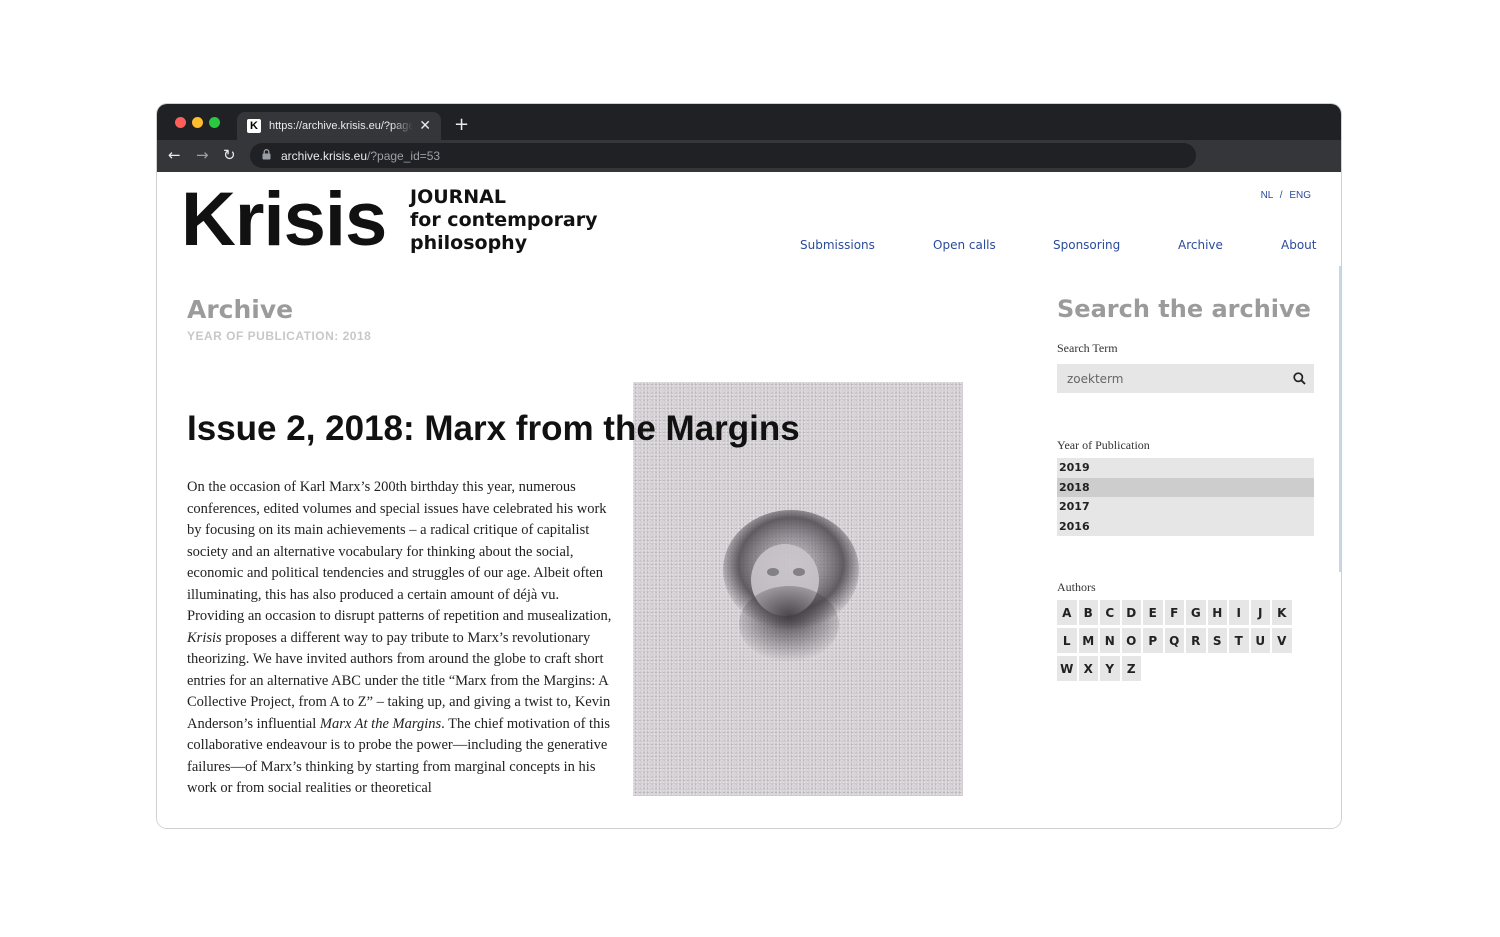 Image resolution: width=1500 pixels, height=937 pixels. What do you see at coordinates (1131, 612) in the screenshot?
I see `author-letter-d: D` at bounding box center [1131, 612].